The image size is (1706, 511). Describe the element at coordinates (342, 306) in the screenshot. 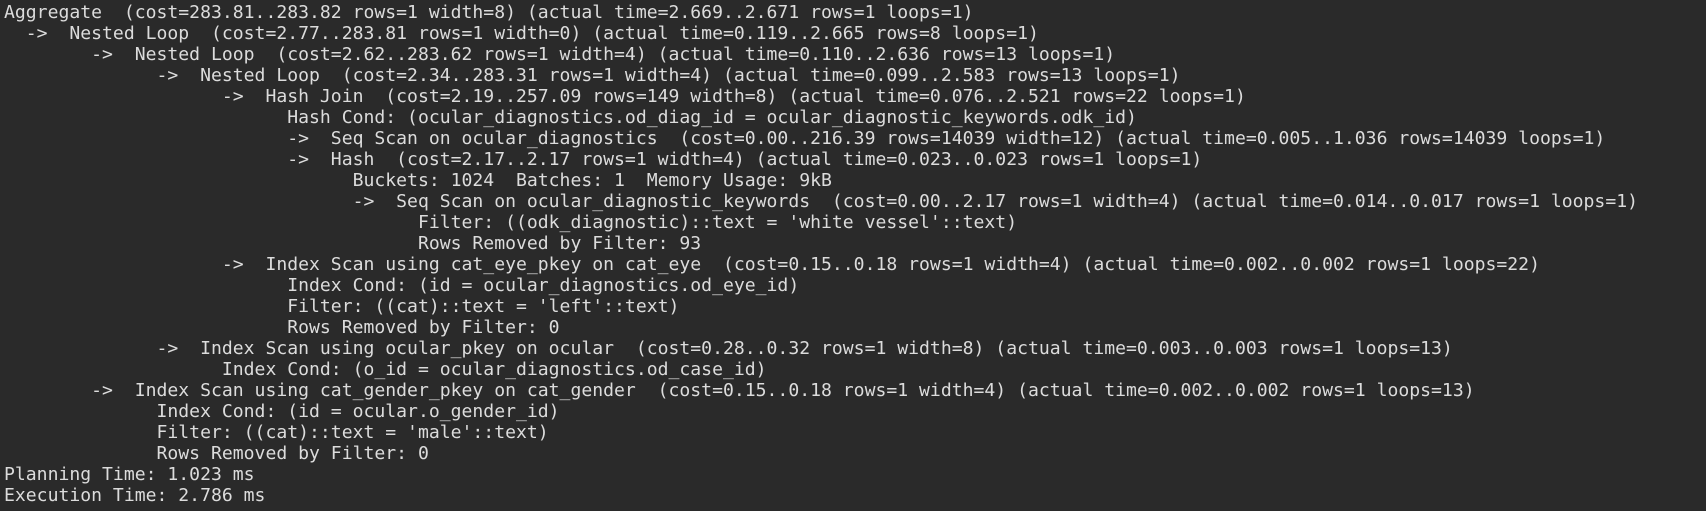

I see `plan-filter-line: Filter: ((cat)::text = 'left'::text)` at that location.